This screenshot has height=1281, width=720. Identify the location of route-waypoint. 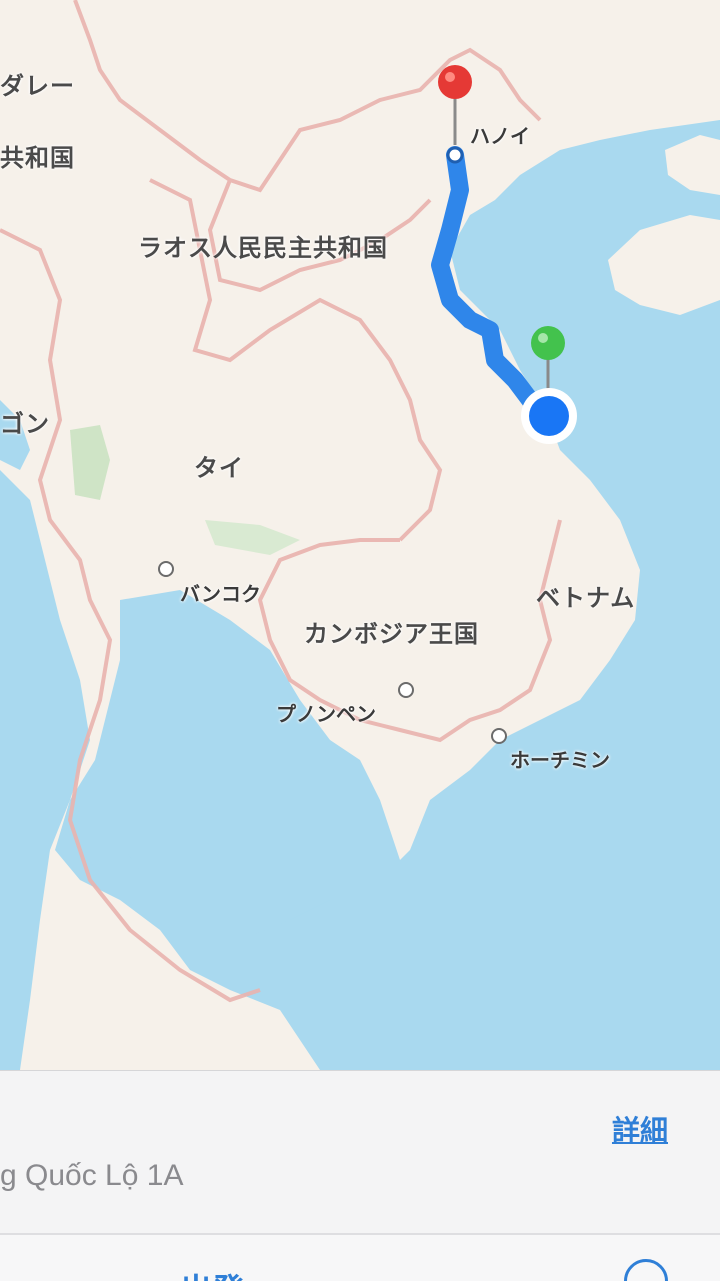
(455, 155).